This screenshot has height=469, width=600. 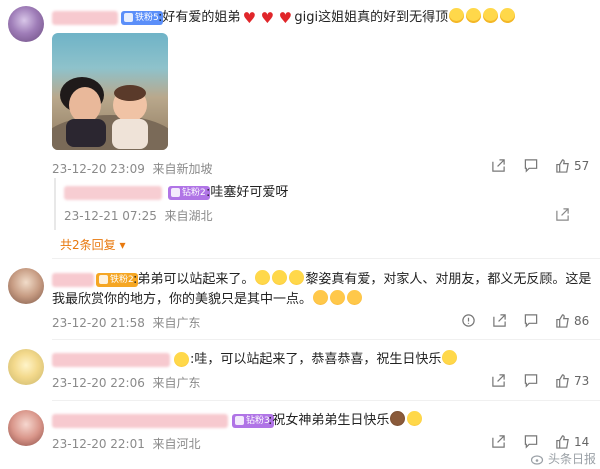 What do you see at coordinates (122, 245) in the screenshot?
I see `chevron-down-icon: ▾` at bounding box center [122, 245].